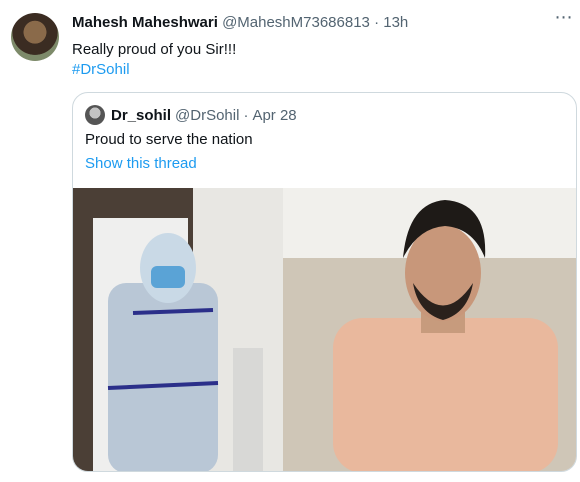 The width and height of the screenshot is (580, 482). What do you see at coordinates (169, 139) in the screenshot?
I see `quoted-tweet-text: Proud to serve the nation` at bounding box center [169, 139].